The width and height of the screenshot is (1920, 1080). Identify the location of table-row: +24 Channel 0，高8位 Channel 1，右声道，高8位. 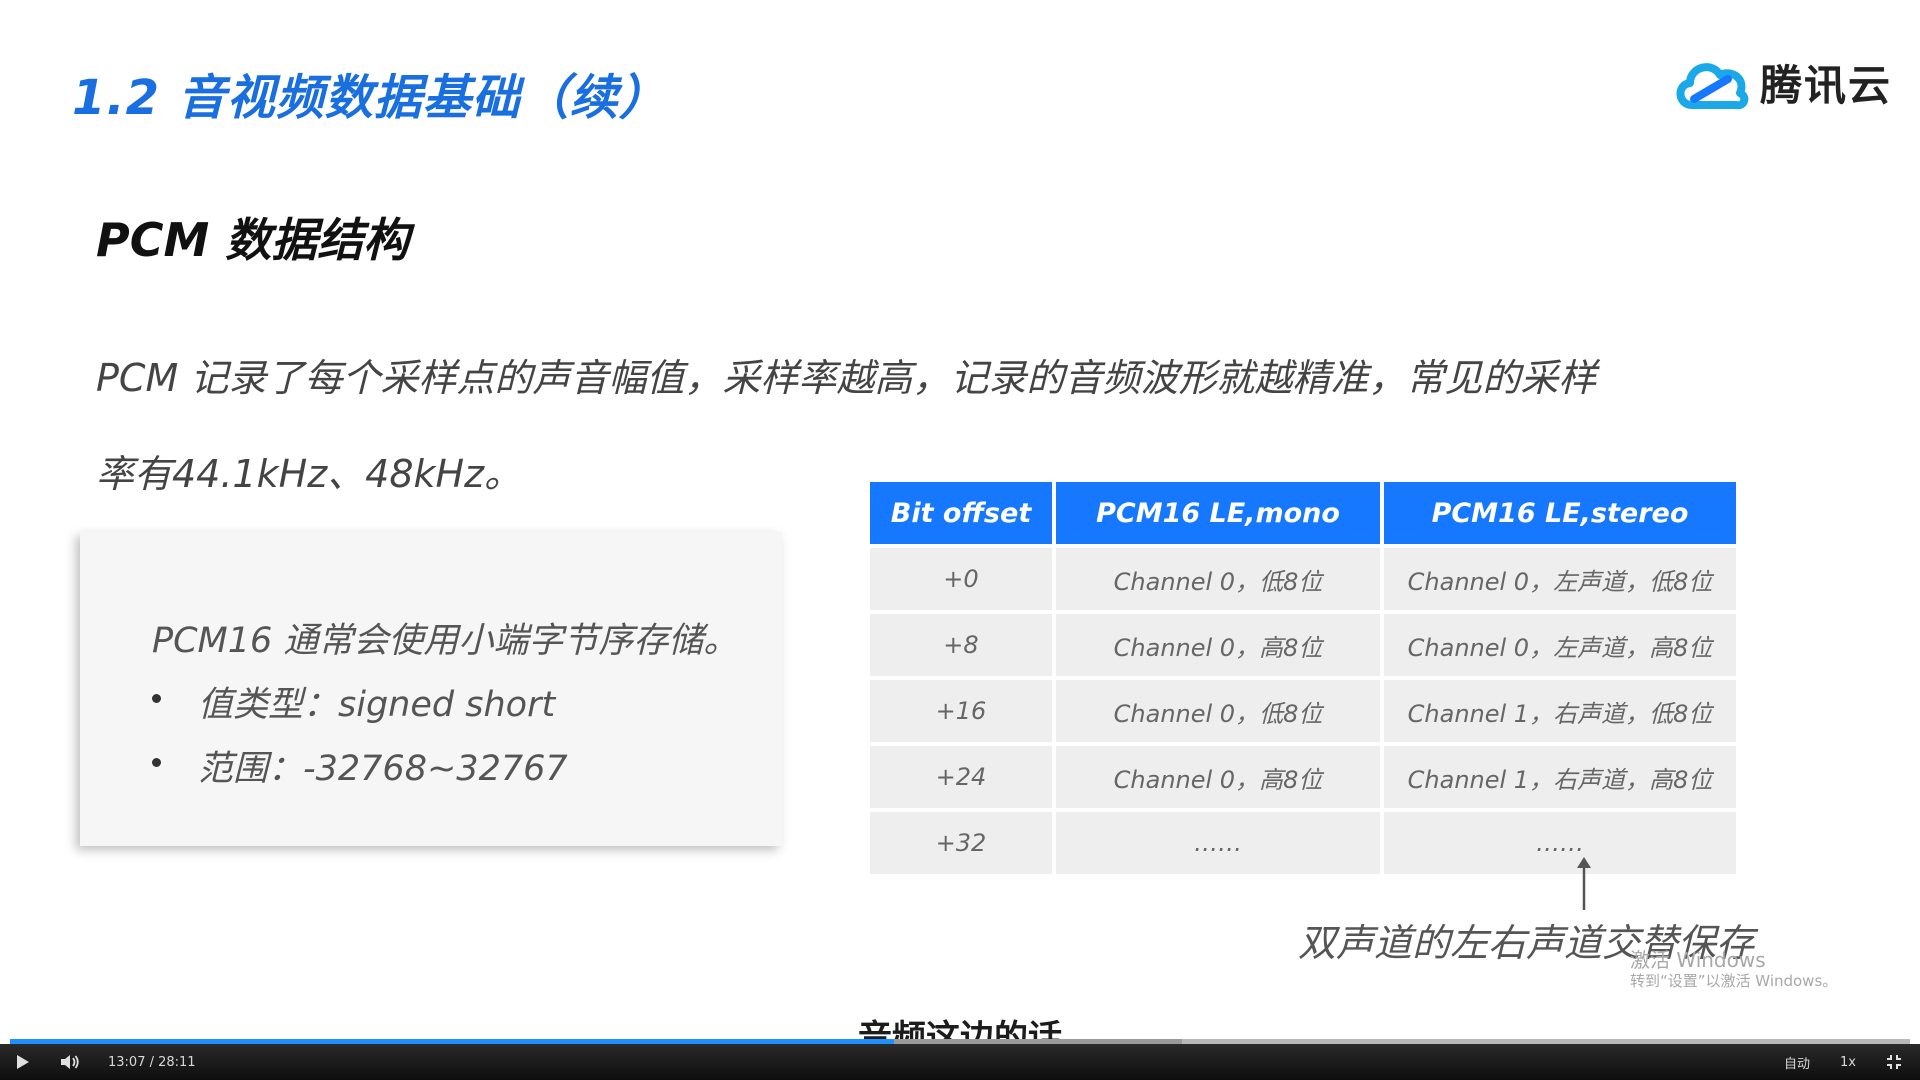
(1303, 777).